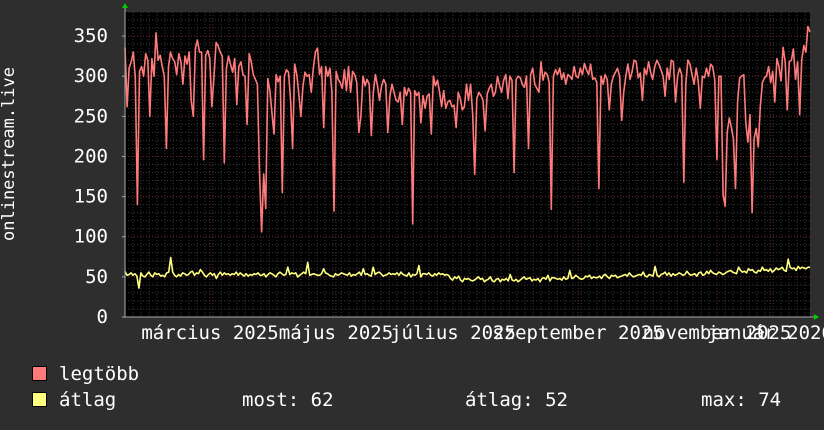 This screenshot has height=430, width=824. What do you see at coordinates (336, 333) in the screenshot?
I see `x-tick-label: május 2025` at bounding box center [336, 333].